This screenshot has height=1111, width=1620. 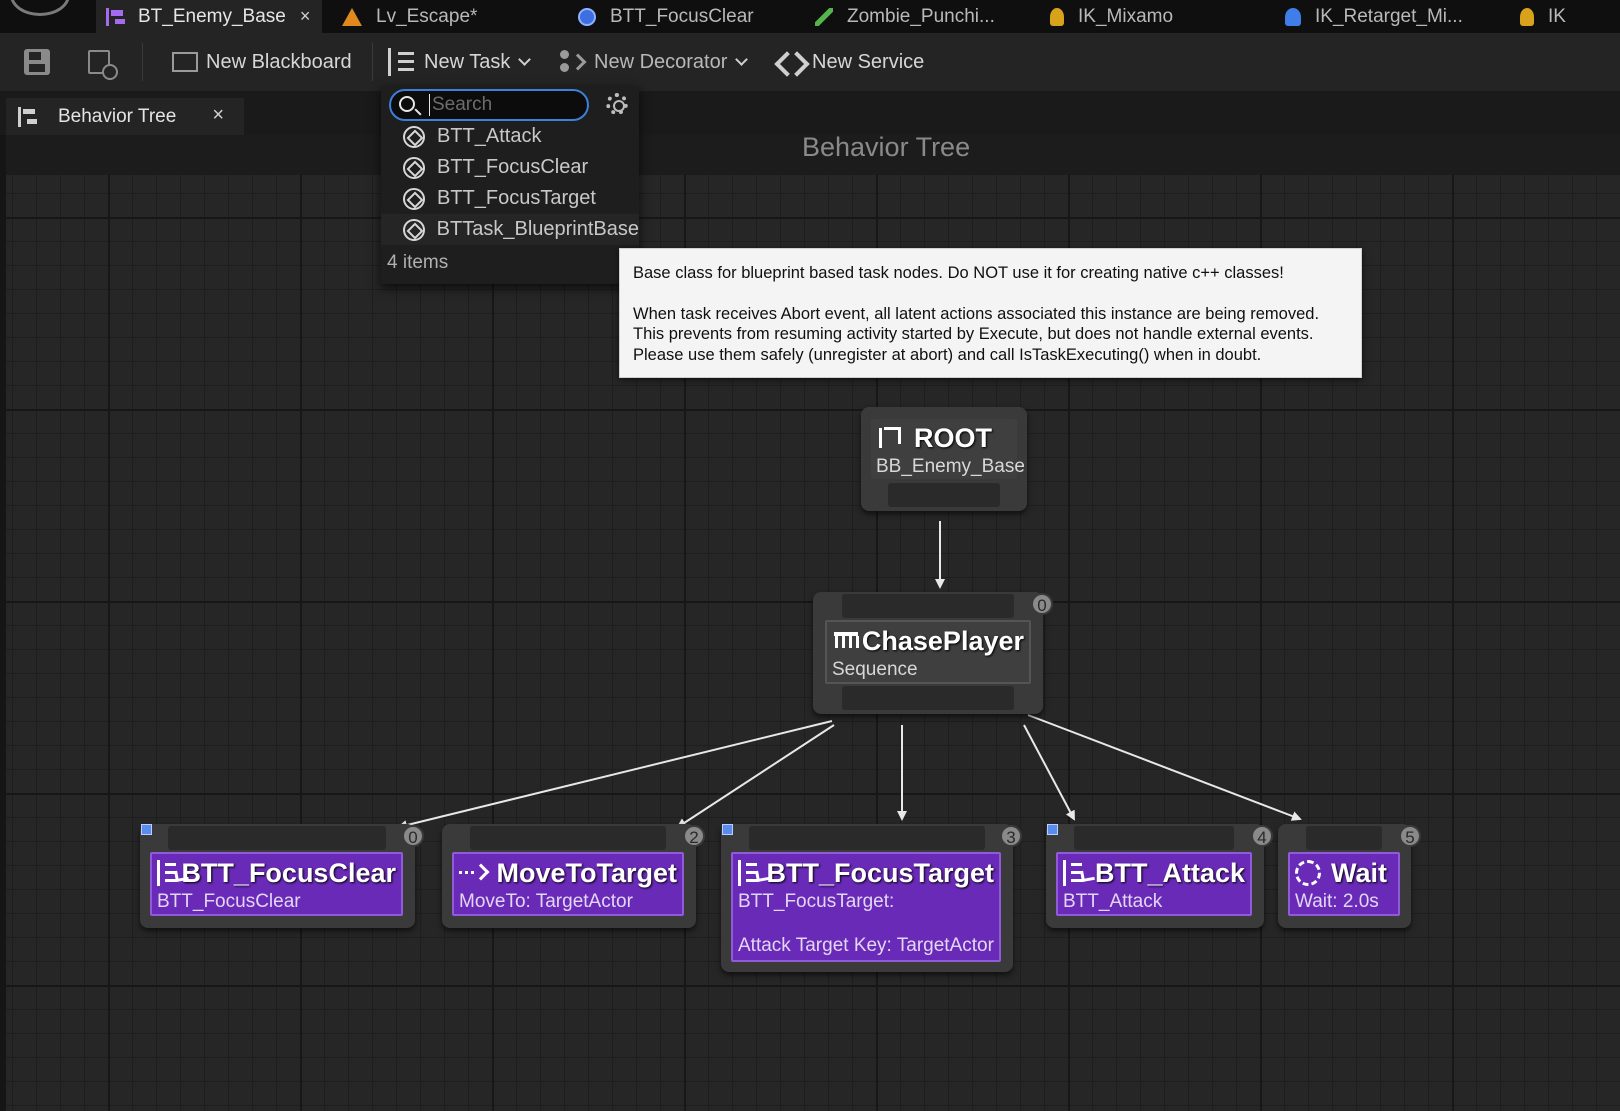 I want to click on wire-chase-to-wait, so click(x=1164, y=767).